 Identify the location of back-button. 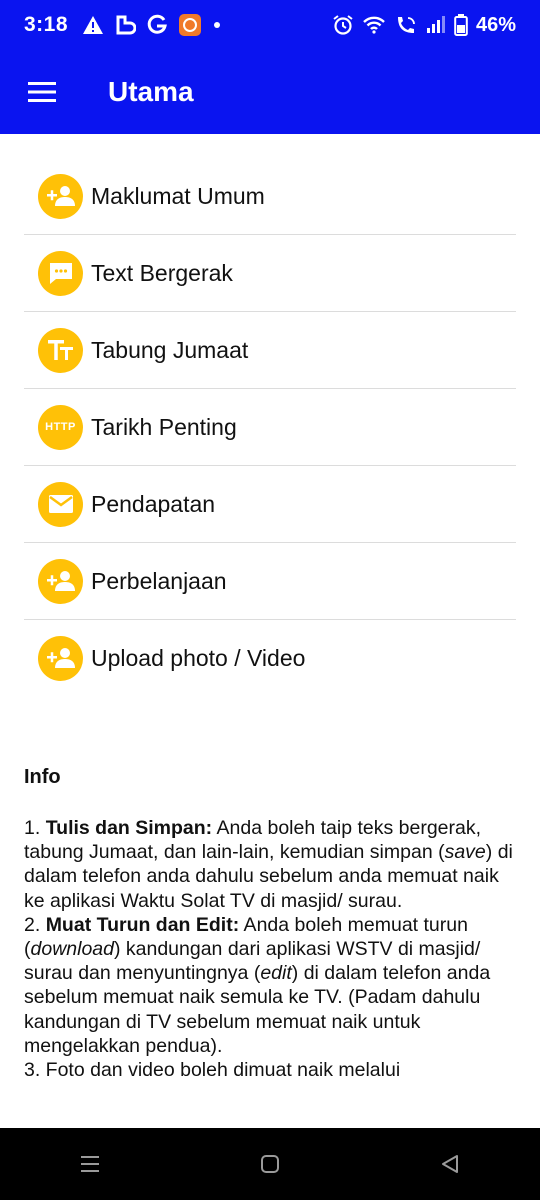
(450, 1164).